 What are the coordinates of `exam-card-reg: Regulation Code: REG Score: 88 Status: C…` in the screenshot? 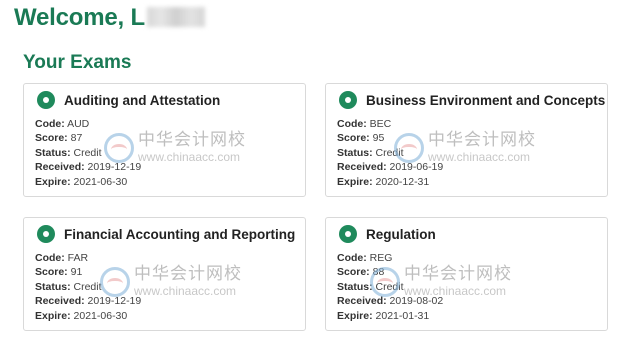 It's located at (466, 274).